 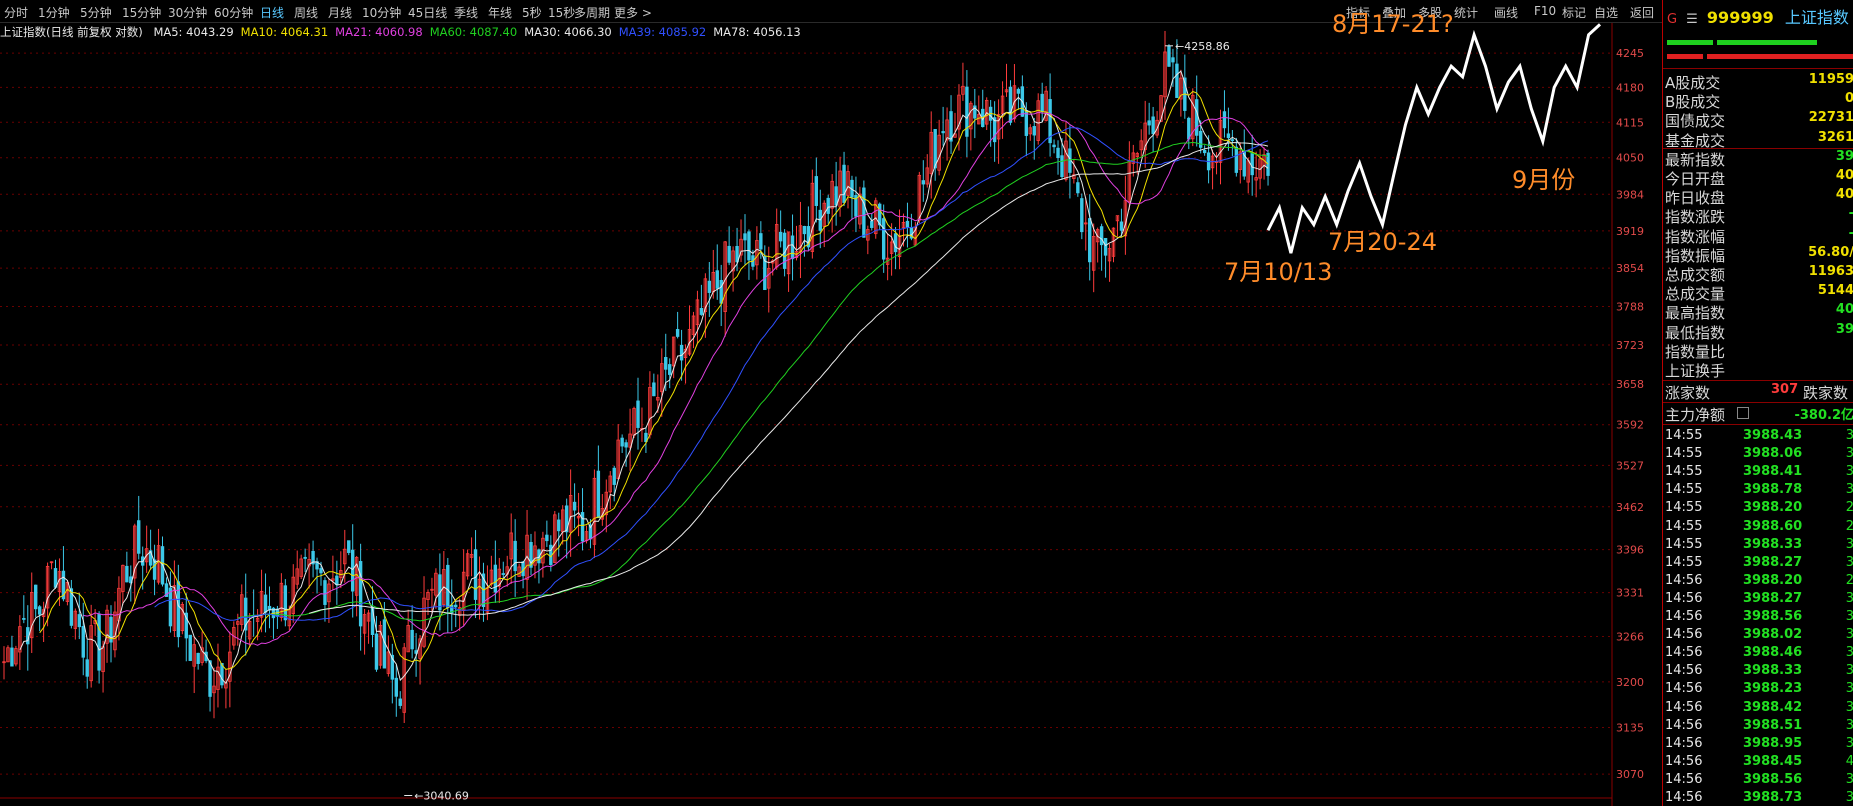 I want to click on ma-legend-item: MA78: 4056.13, so click(x=757, y=32).